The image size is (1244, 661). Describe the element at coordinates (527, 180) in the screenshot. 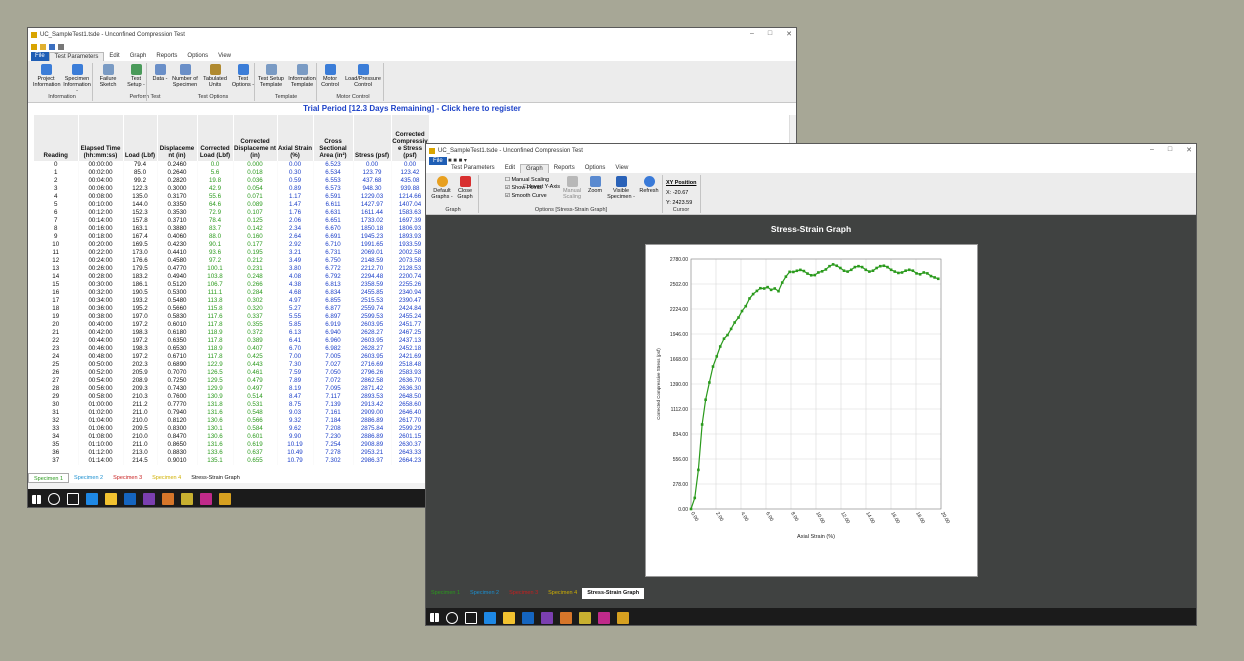

I see `manual-scaling-checkbox: ☐ Manual Scaling` at that location.